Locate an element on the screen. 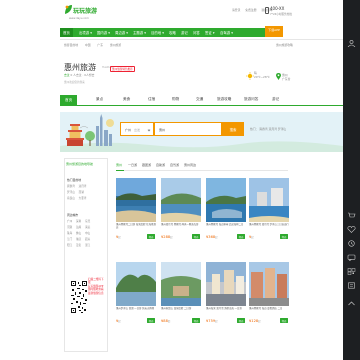 Image resolution: width=360 pixels, height=360 pixels. sidebar-link: 大亚湾 is located at coordinates (83, 198).